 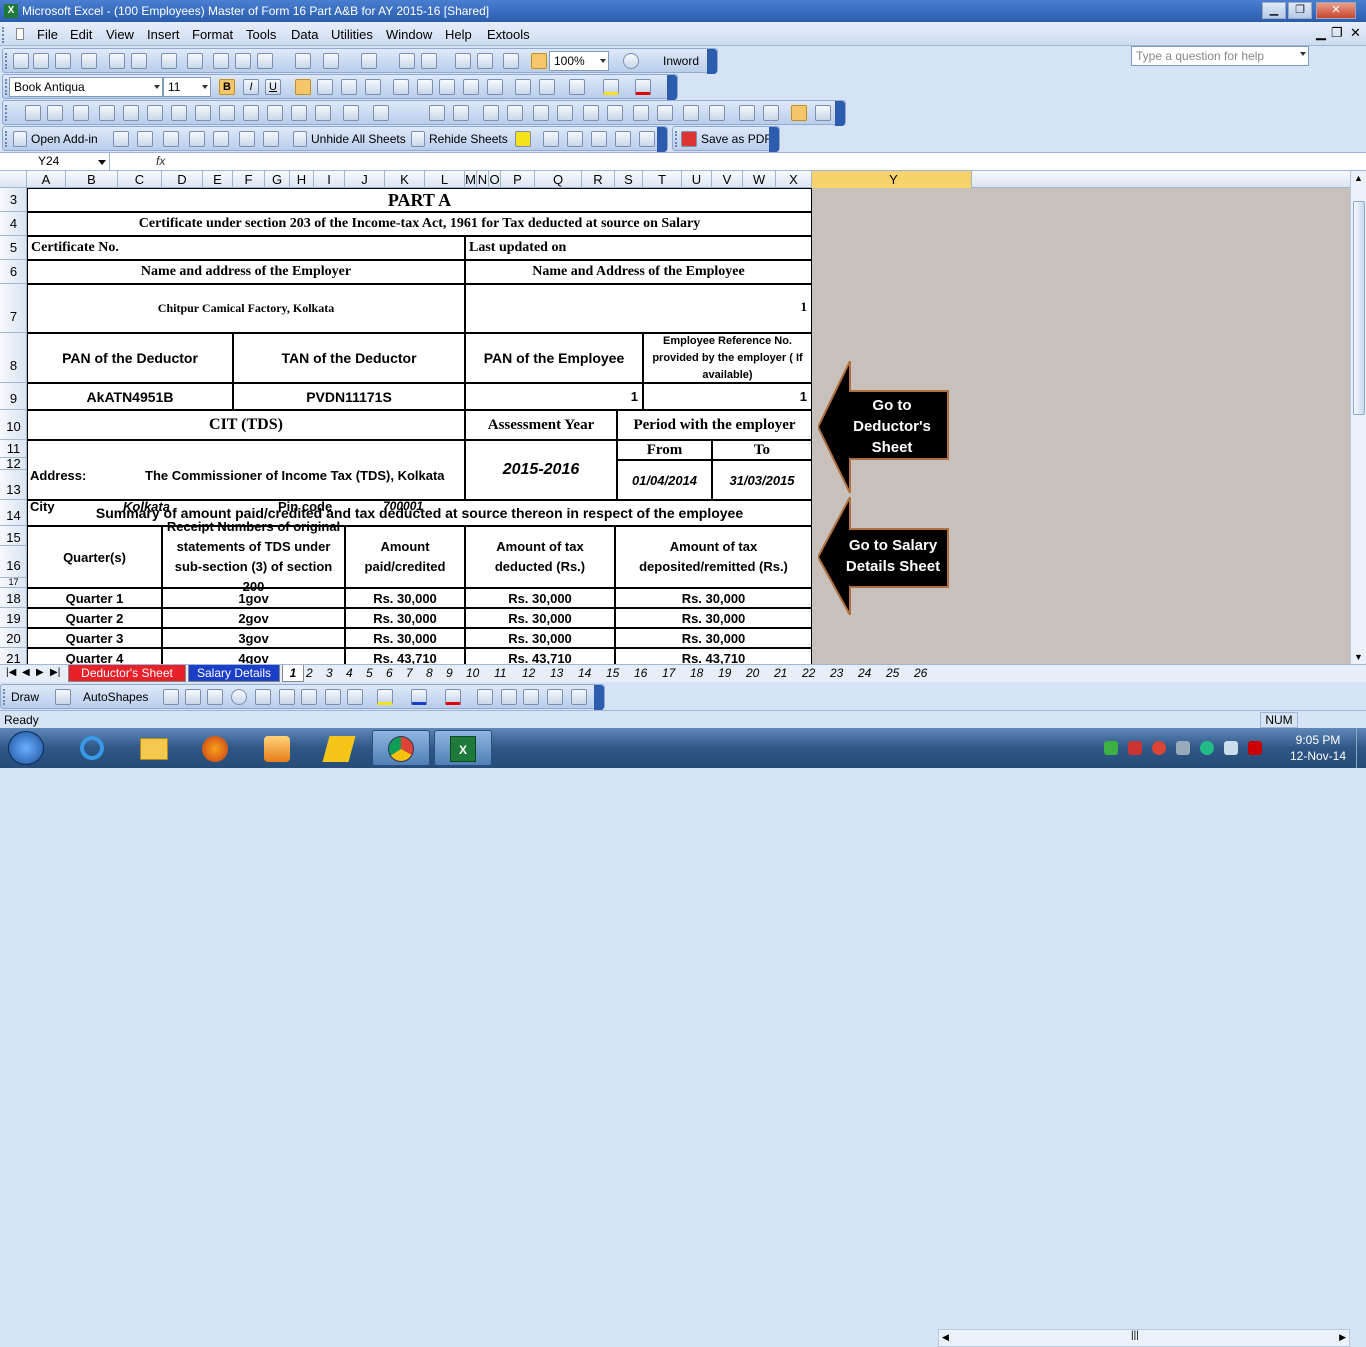 I want to click on list-icon, so click(x=179, y=113).